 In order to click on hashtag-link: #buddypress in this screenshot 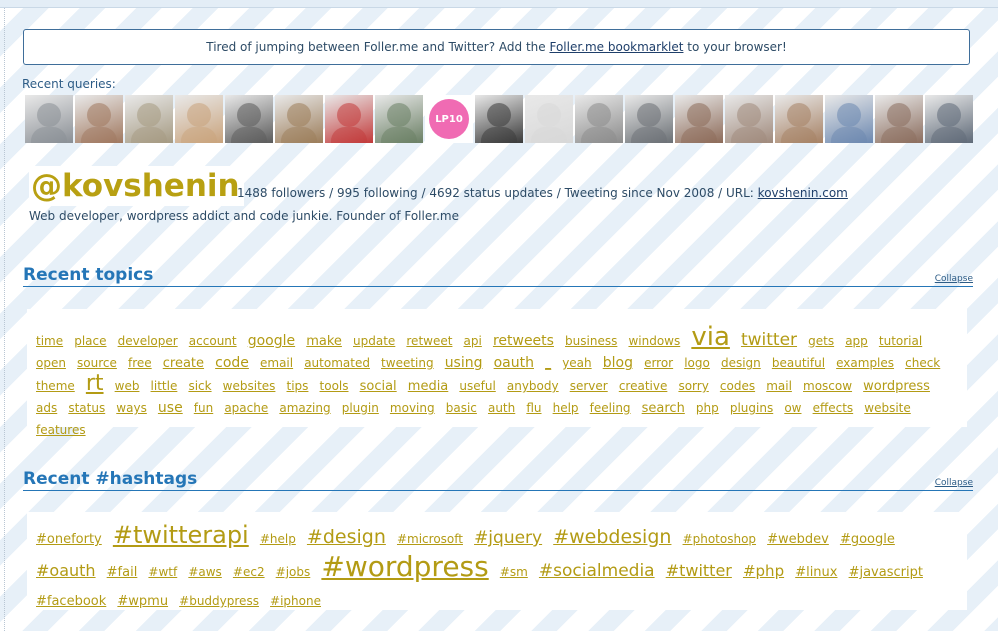, I will do `click(219, 601)`.